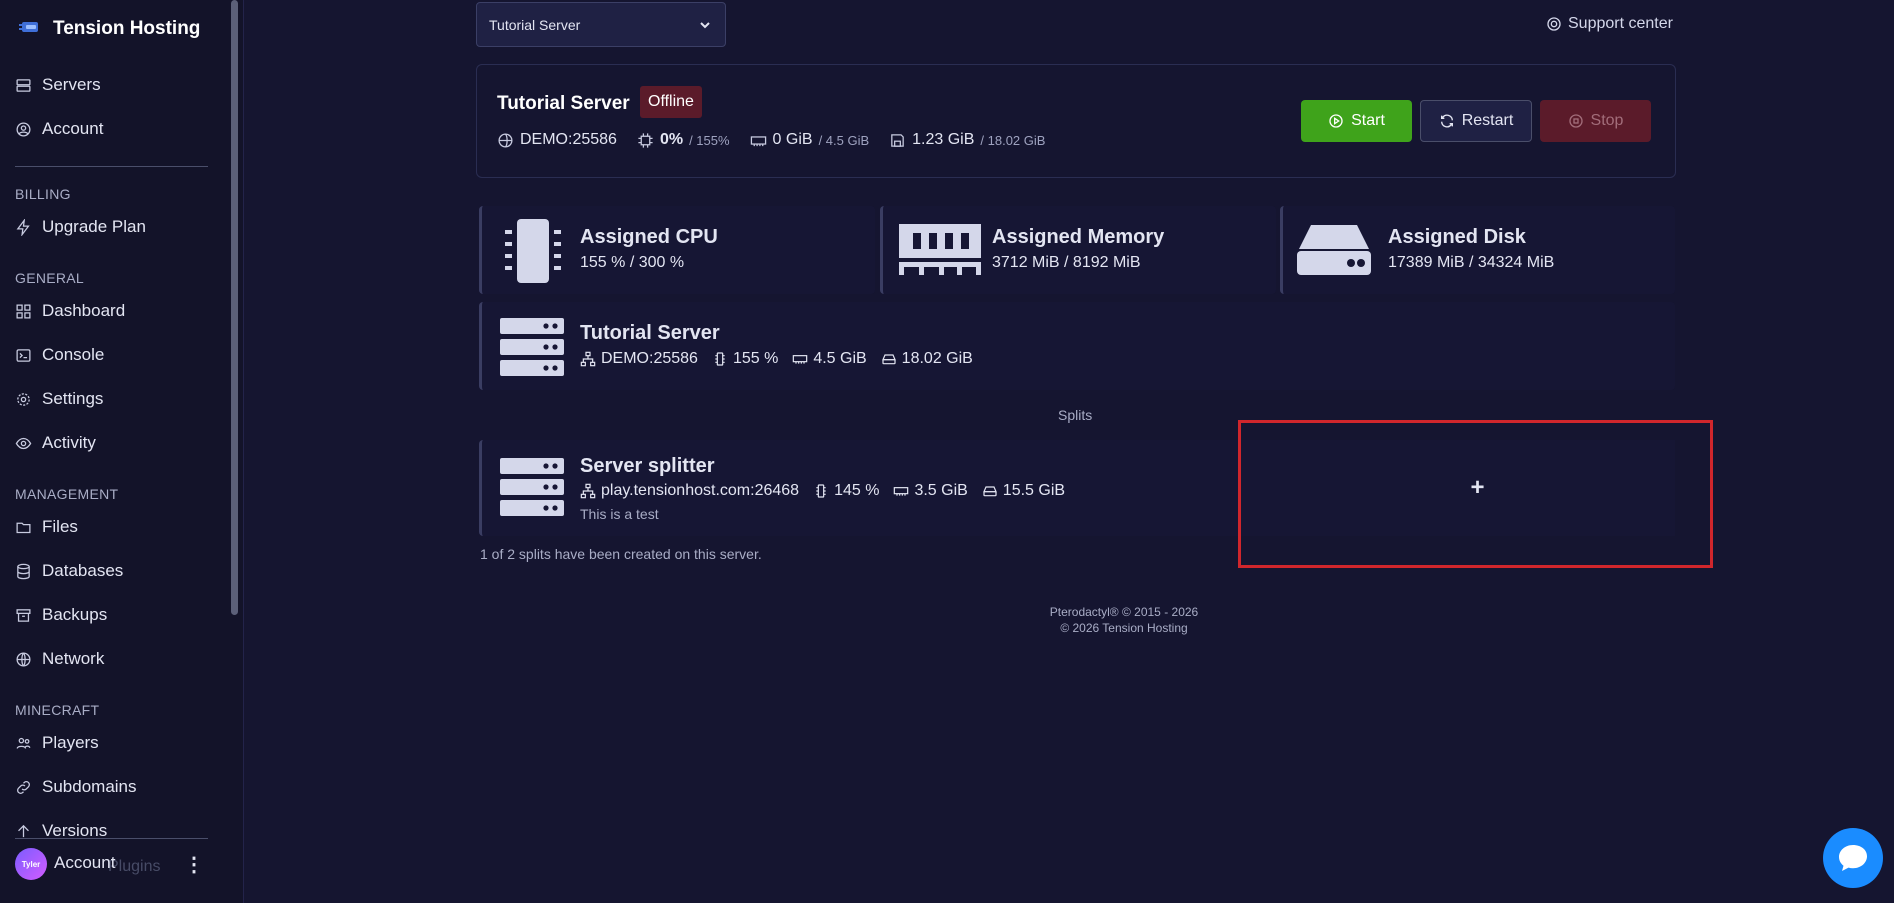 Image resolution: width=1894 pixels, height=903 pixels. What do you see at coordinates (73, 128) in the screenshot?
I see `sidebar-item-label: Account` at bounding box center [73, 128].